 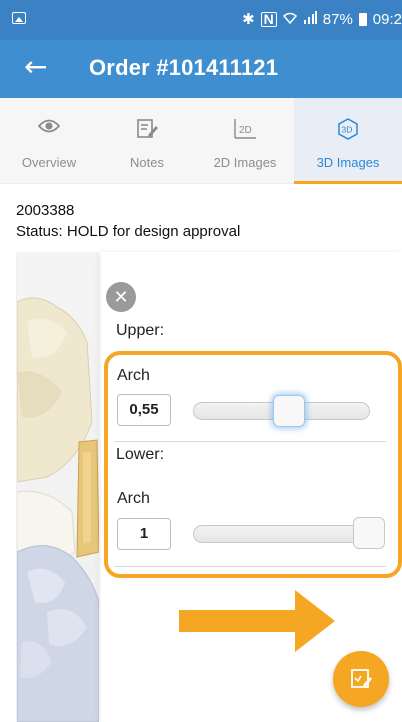 I want to click on app-bar: ← Order #101411121, so click(x=201, y=69).